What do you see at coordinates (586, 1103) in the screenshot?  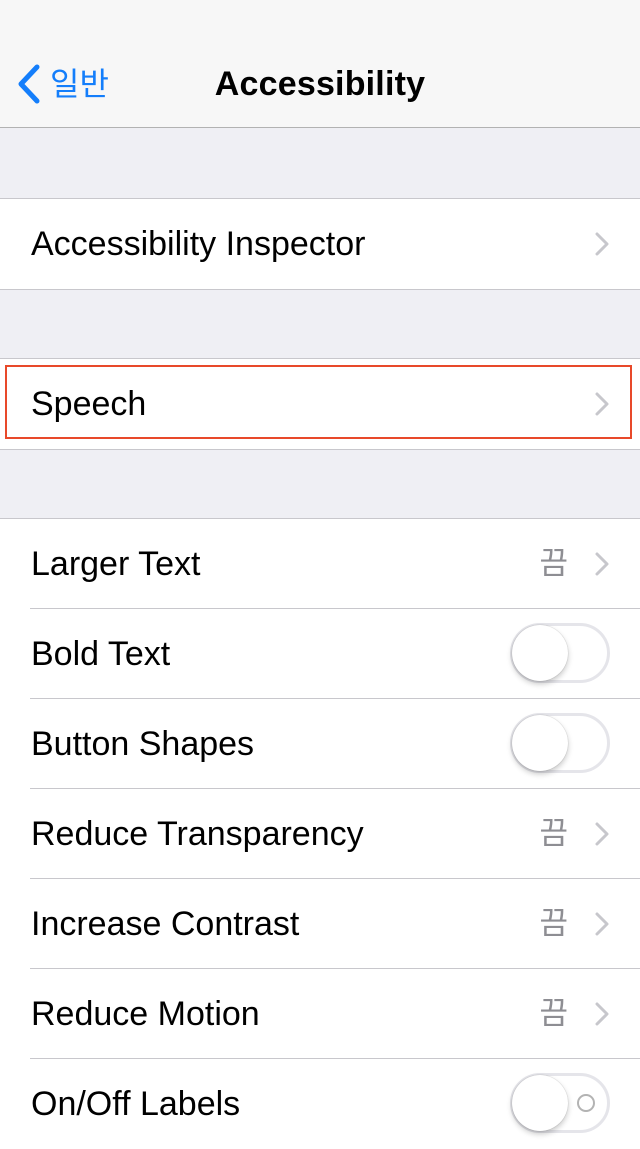 I see `off-label-circle-icon` at bounding box center [586, 1103].